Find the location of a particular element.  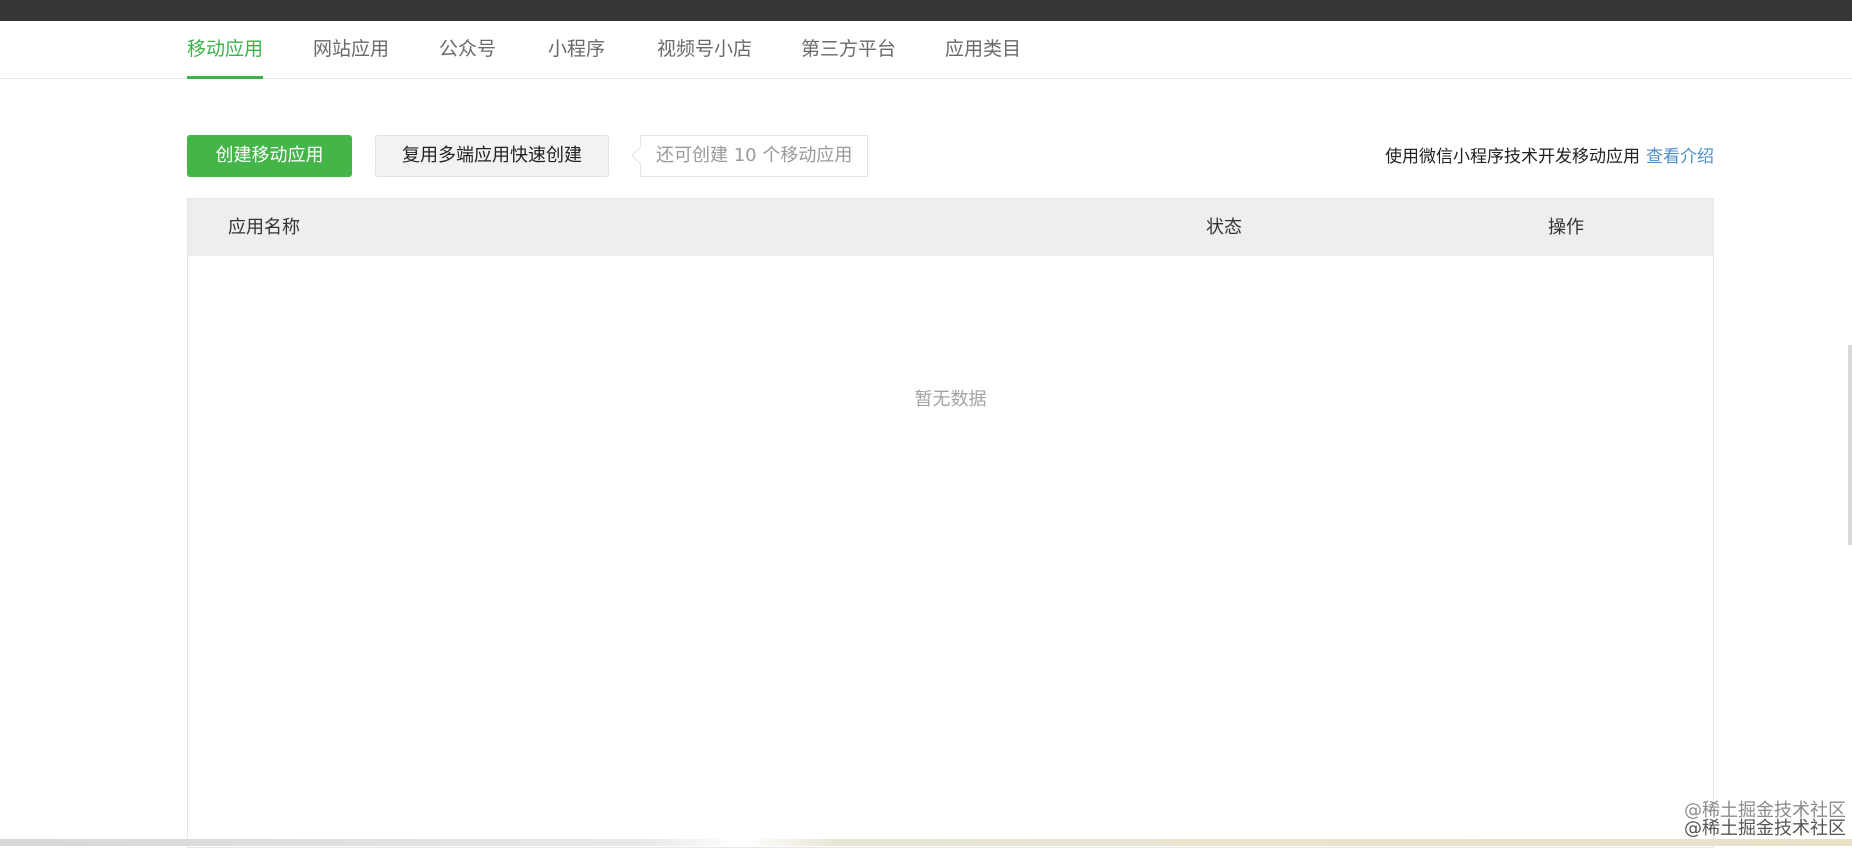

tab-app-category: 应用类目 is located at coordinates (983, 49).